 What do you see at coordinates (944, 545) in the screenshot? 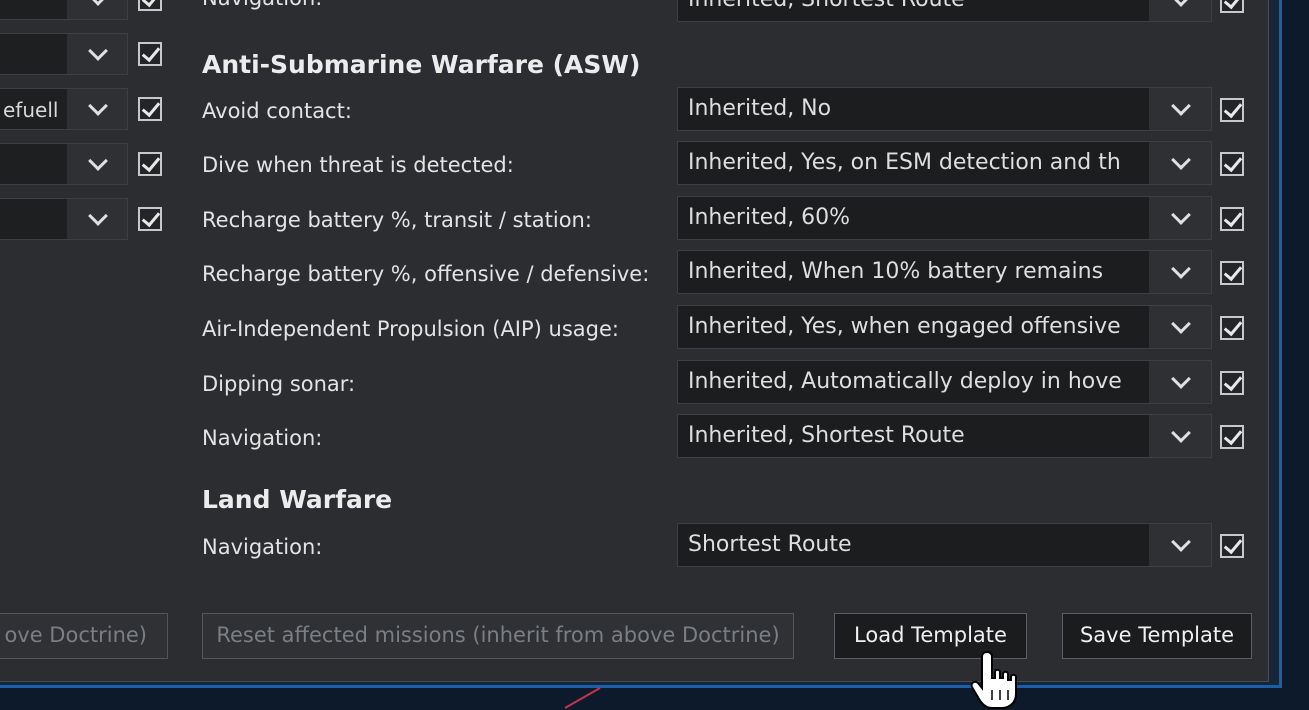
I see `setting-select: Shortest Route` at bounding box center [944, 545].